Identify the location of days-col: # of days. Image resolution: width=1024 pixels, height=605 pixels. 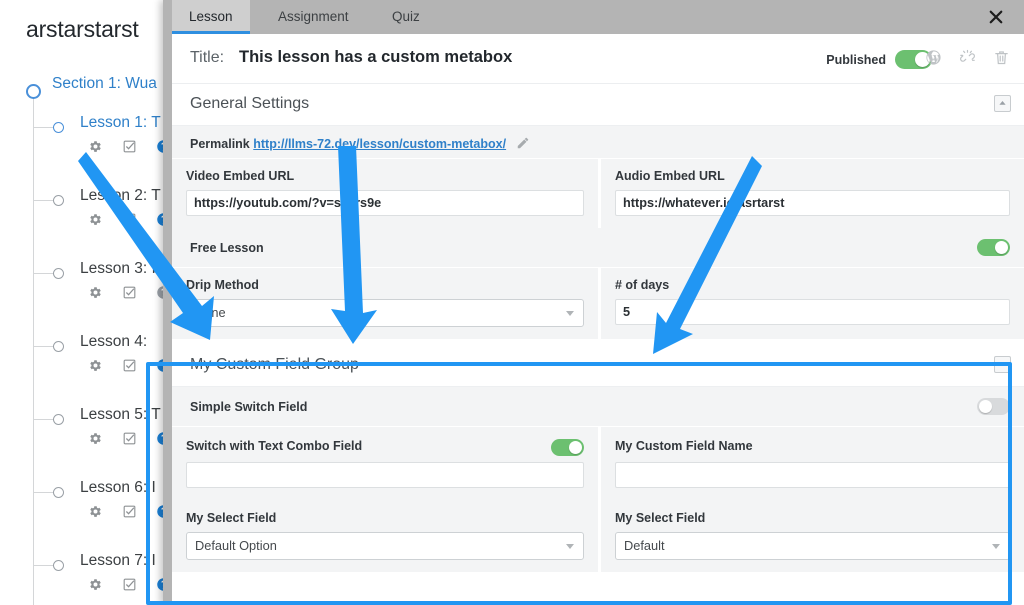
(811, 303).